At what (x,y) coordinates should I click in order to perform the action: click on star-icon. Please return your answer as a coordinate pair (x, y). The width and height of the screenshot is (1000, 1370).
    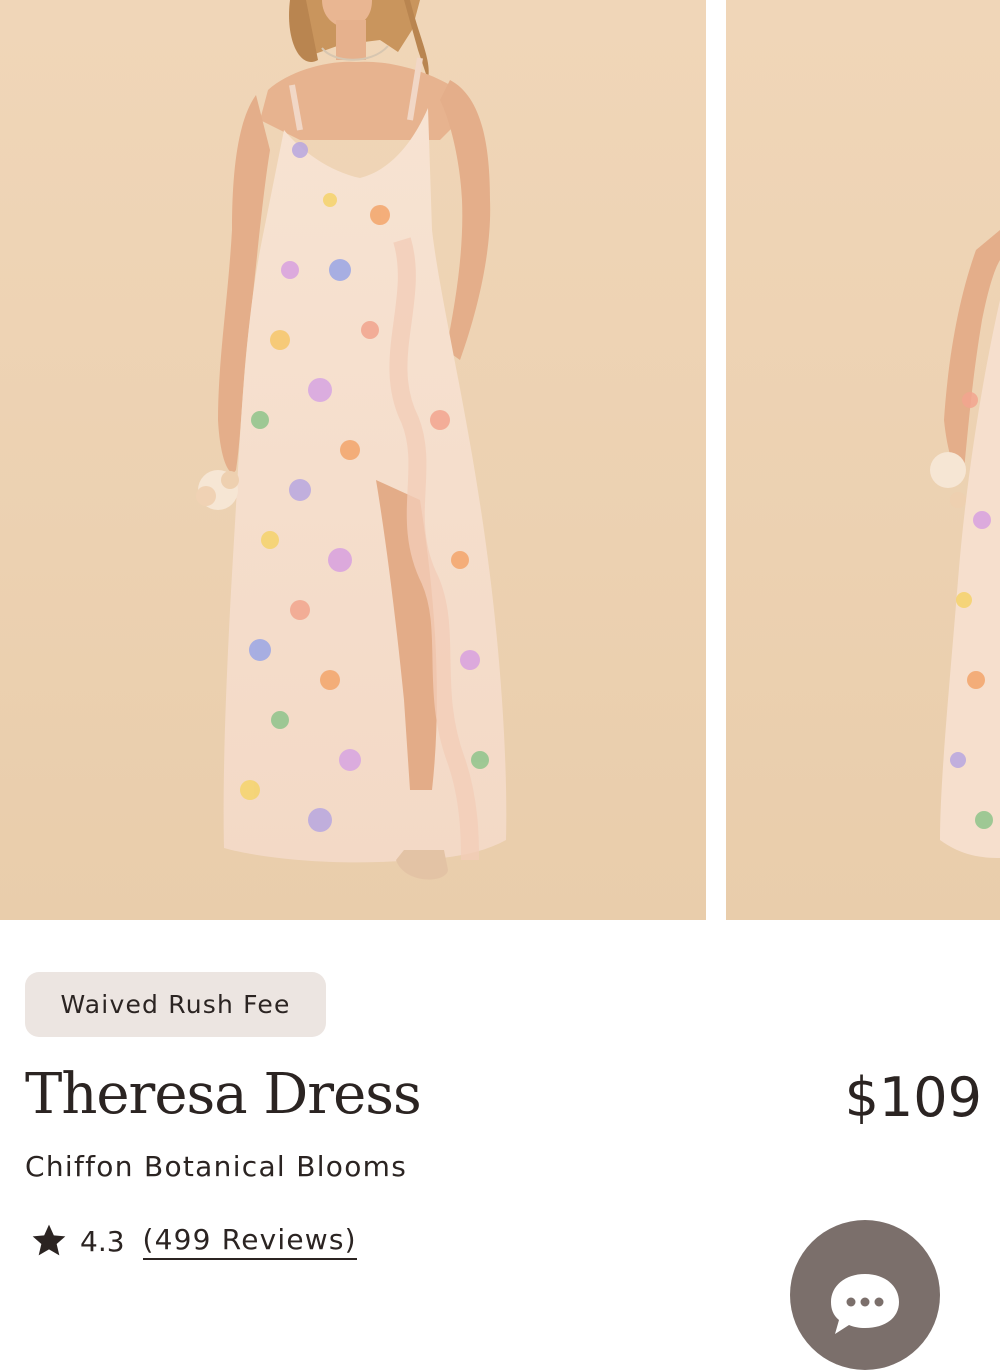
    Looking at the image, I should click on (49, 1240).